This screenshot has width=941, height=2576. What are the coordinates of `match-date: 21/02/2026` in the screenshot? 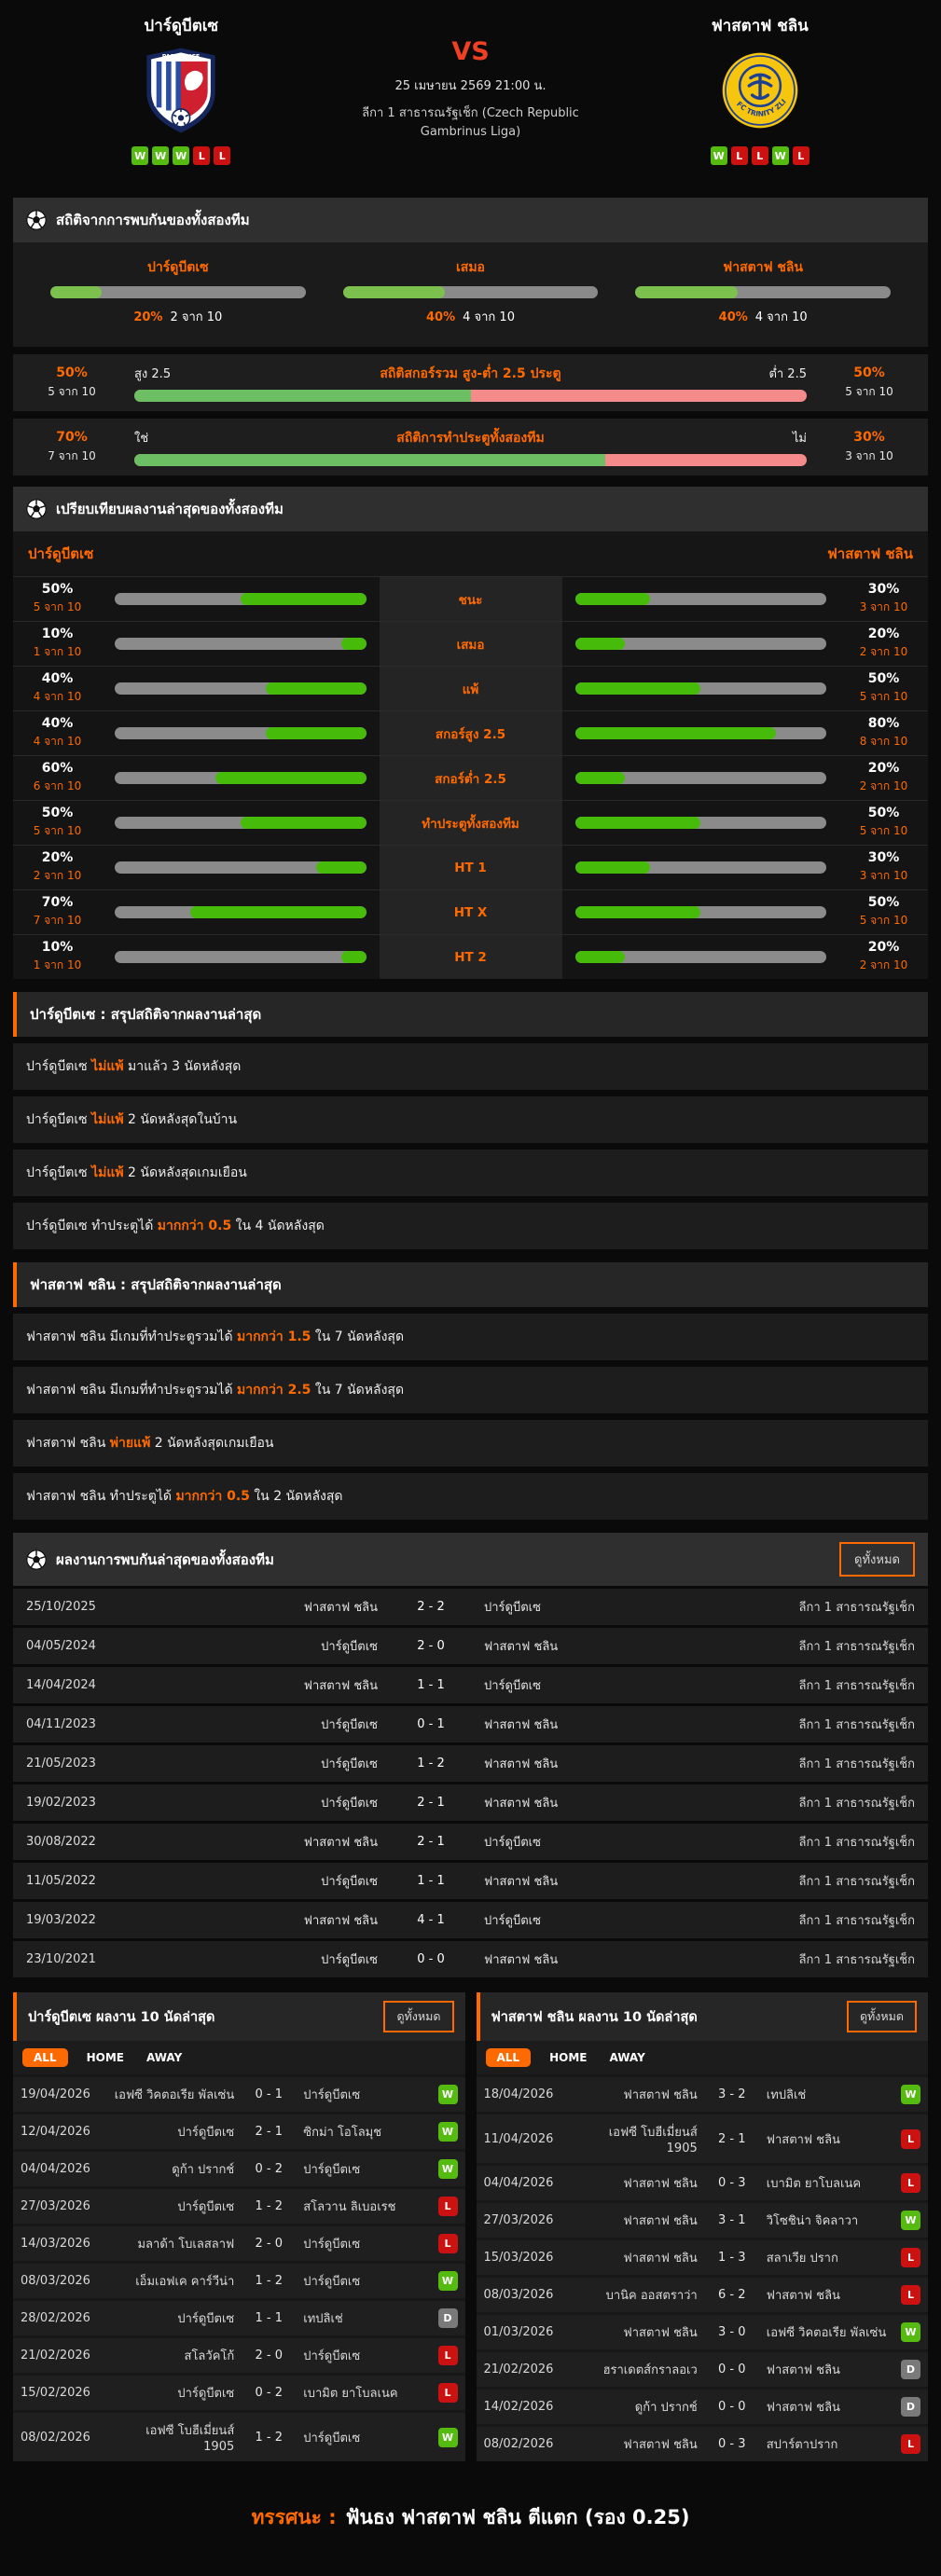 It's located at (519, 2369).